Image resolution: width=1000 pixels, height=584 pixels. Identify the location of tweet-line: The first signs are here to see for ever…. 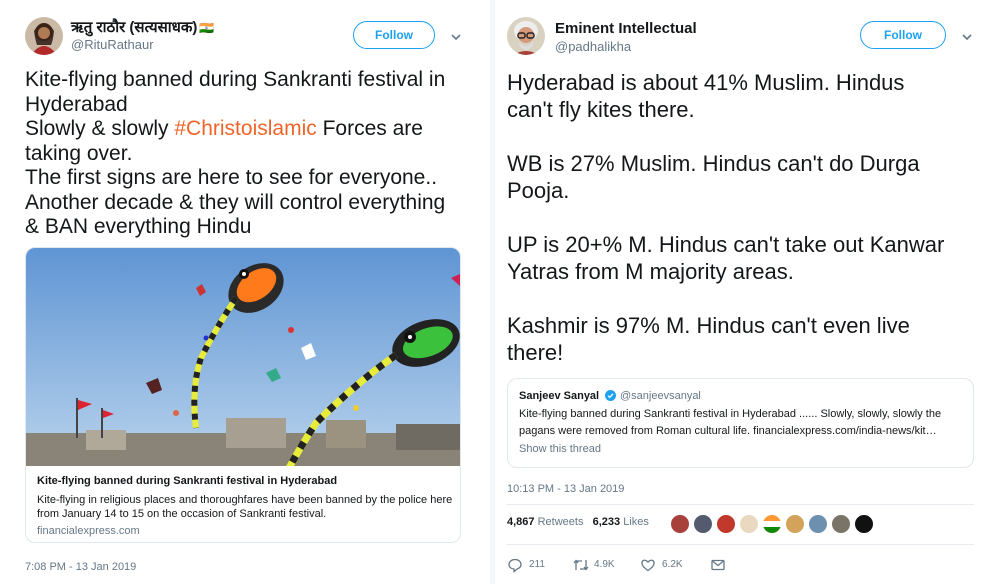
(231, 177).